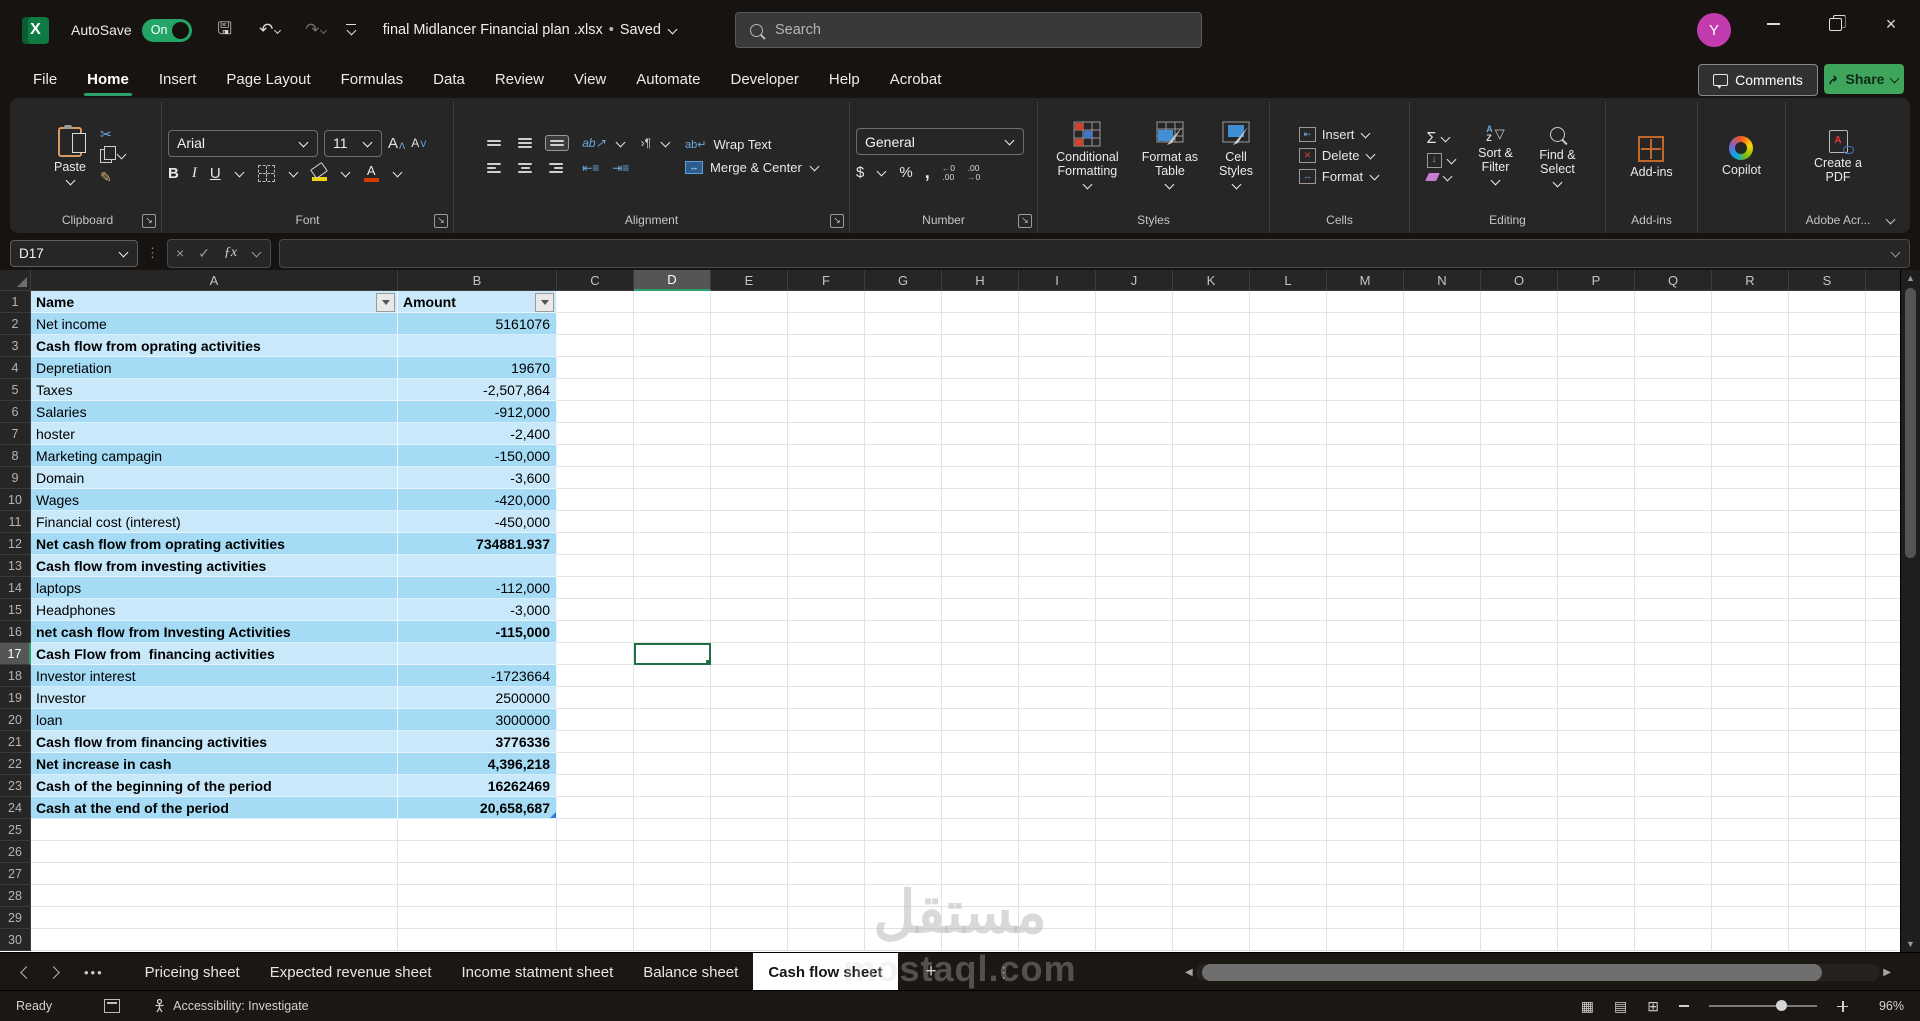 This screenshot has height=1021, width=1920. Describe the element at coordinates (916, 79) in the screenshot. I see `menu-tab-acrobat: Acrobat` at that location.